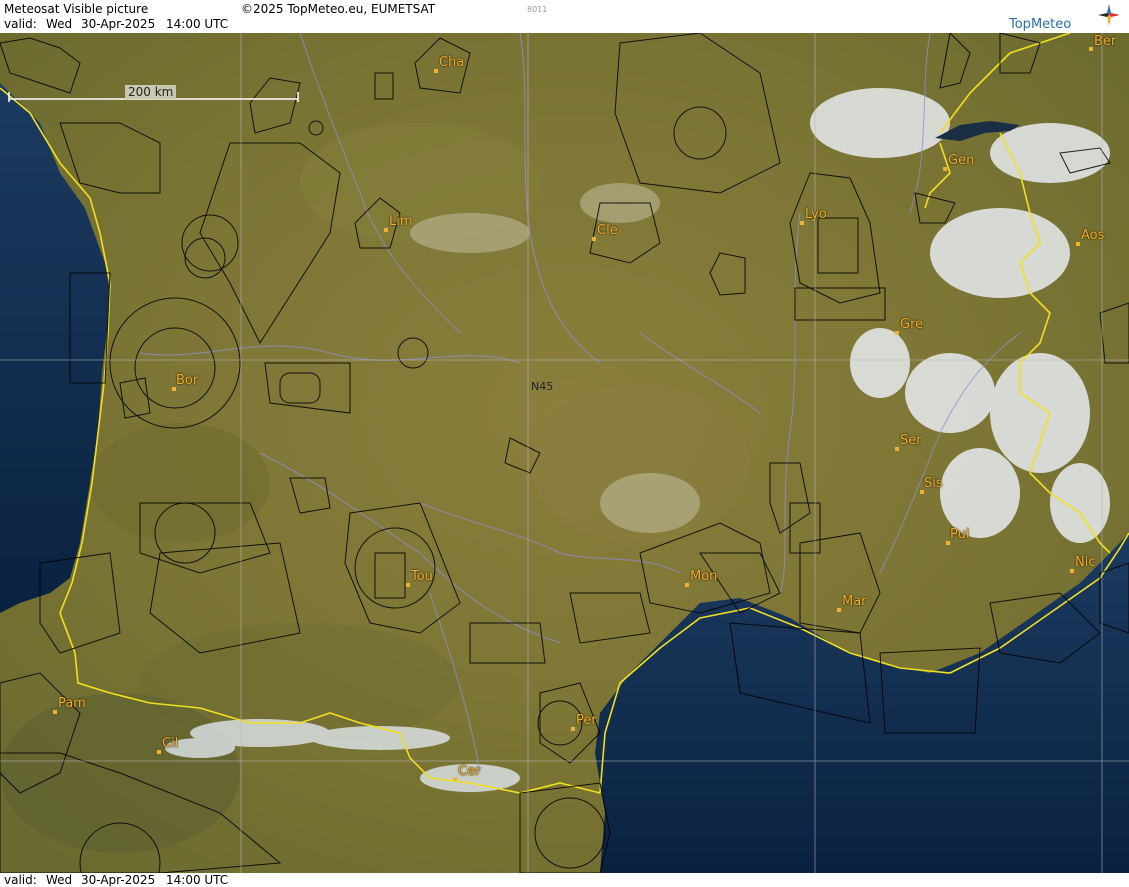 This screenshot has width=1129, height=887. Describe the element at coordinates (537, 9) in the screenshot. I see `image-code: 8011` at that location.